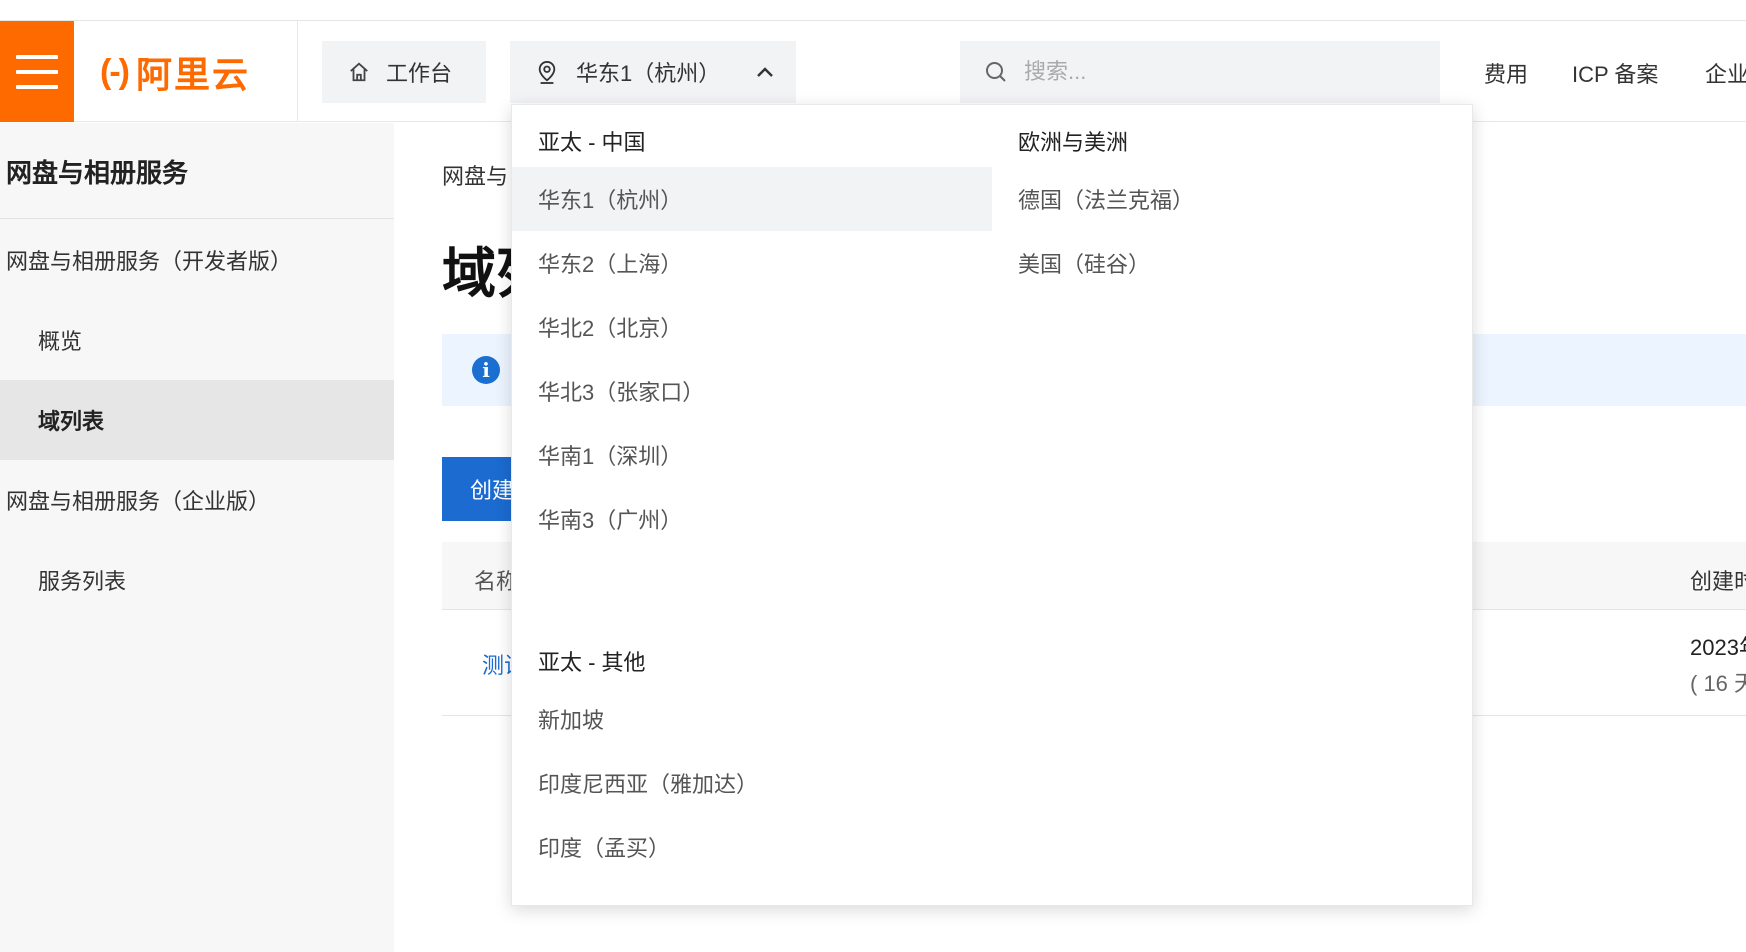 The height and width of the screenshot is (952, 1746). What do you see at coordinates (1718, 683) in the screenshot?
I see `row-created-ago: ( 16 天前` at bounding box center [1718, 683].